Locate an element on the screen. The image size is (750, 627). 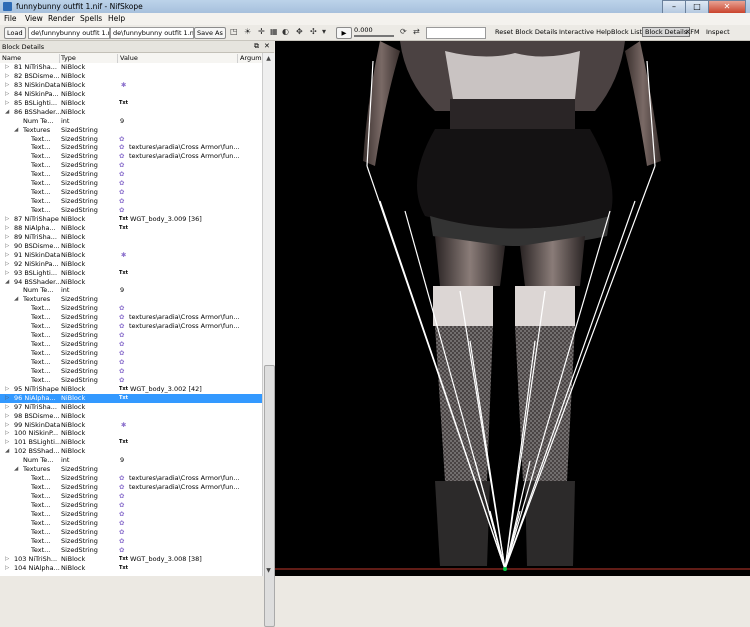
axes-icon: ✛ is located at coordinates (261, 32).